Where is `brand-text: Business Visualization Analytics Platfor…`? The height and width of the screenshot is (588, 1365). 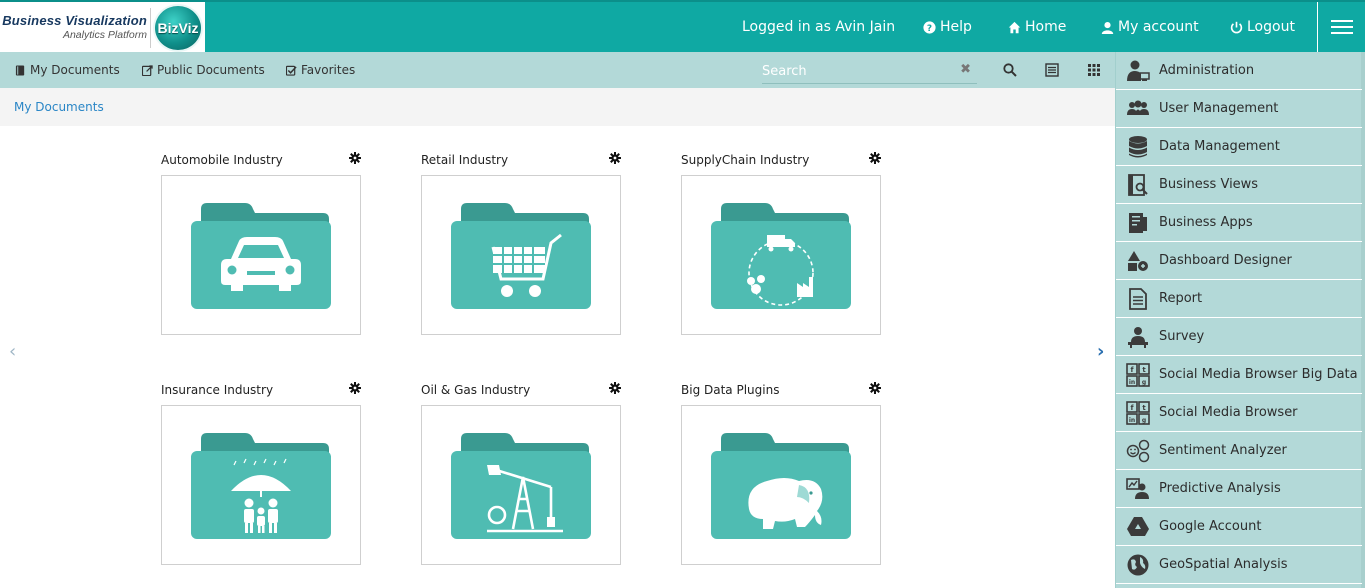
brand-text: Business Visualization Analytics Platfor… is located at coordinates (74, 27).